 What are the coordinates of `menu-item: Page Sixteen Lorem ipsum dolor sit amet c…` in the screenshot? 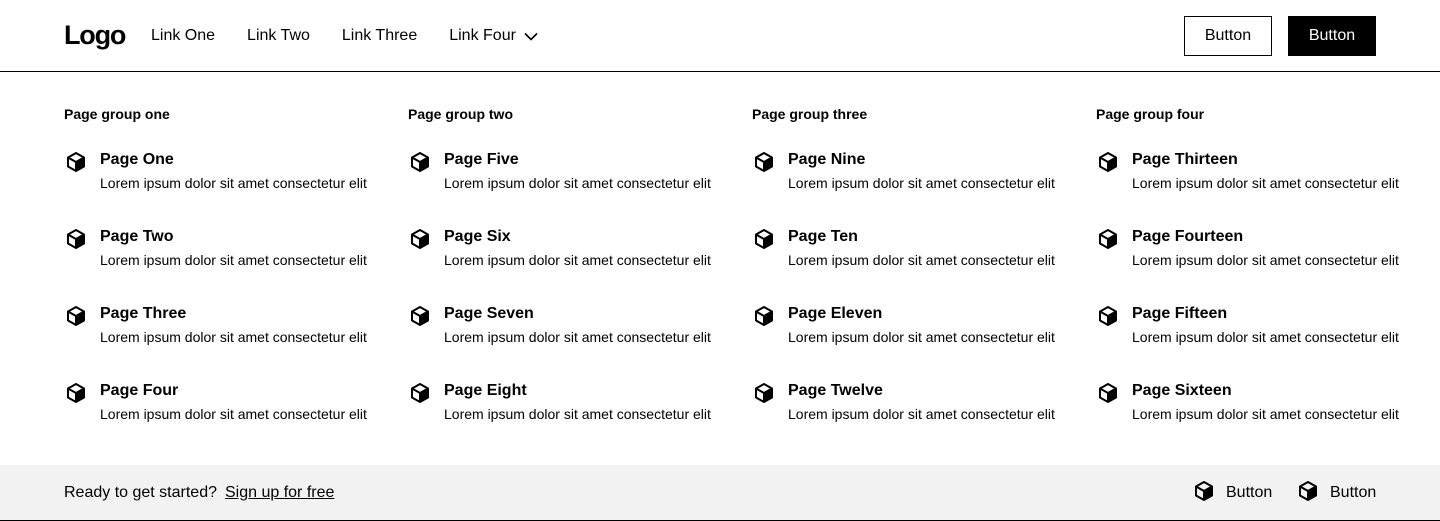 It's located at (1268, 417).